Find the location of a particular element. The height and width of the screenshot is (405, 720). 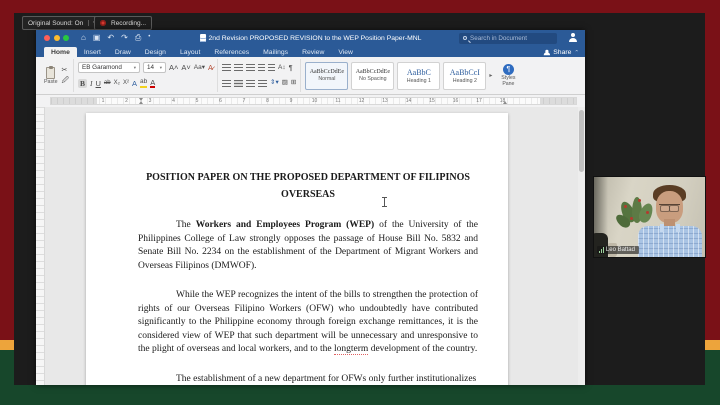

highlight-color-button: ab is located at coordinates (144, 83).